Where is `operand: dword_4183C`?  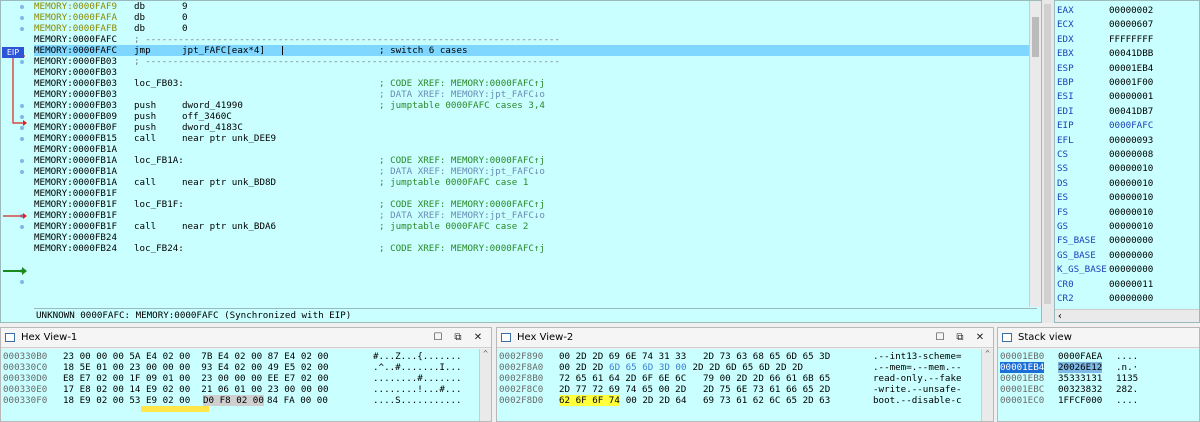 operand: dword_4183C is located at coordinates (212, 127).